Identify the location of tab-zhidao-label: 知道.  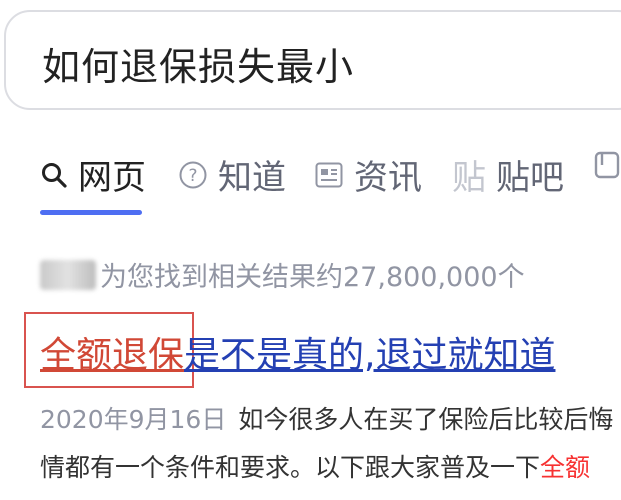
(252, 178).